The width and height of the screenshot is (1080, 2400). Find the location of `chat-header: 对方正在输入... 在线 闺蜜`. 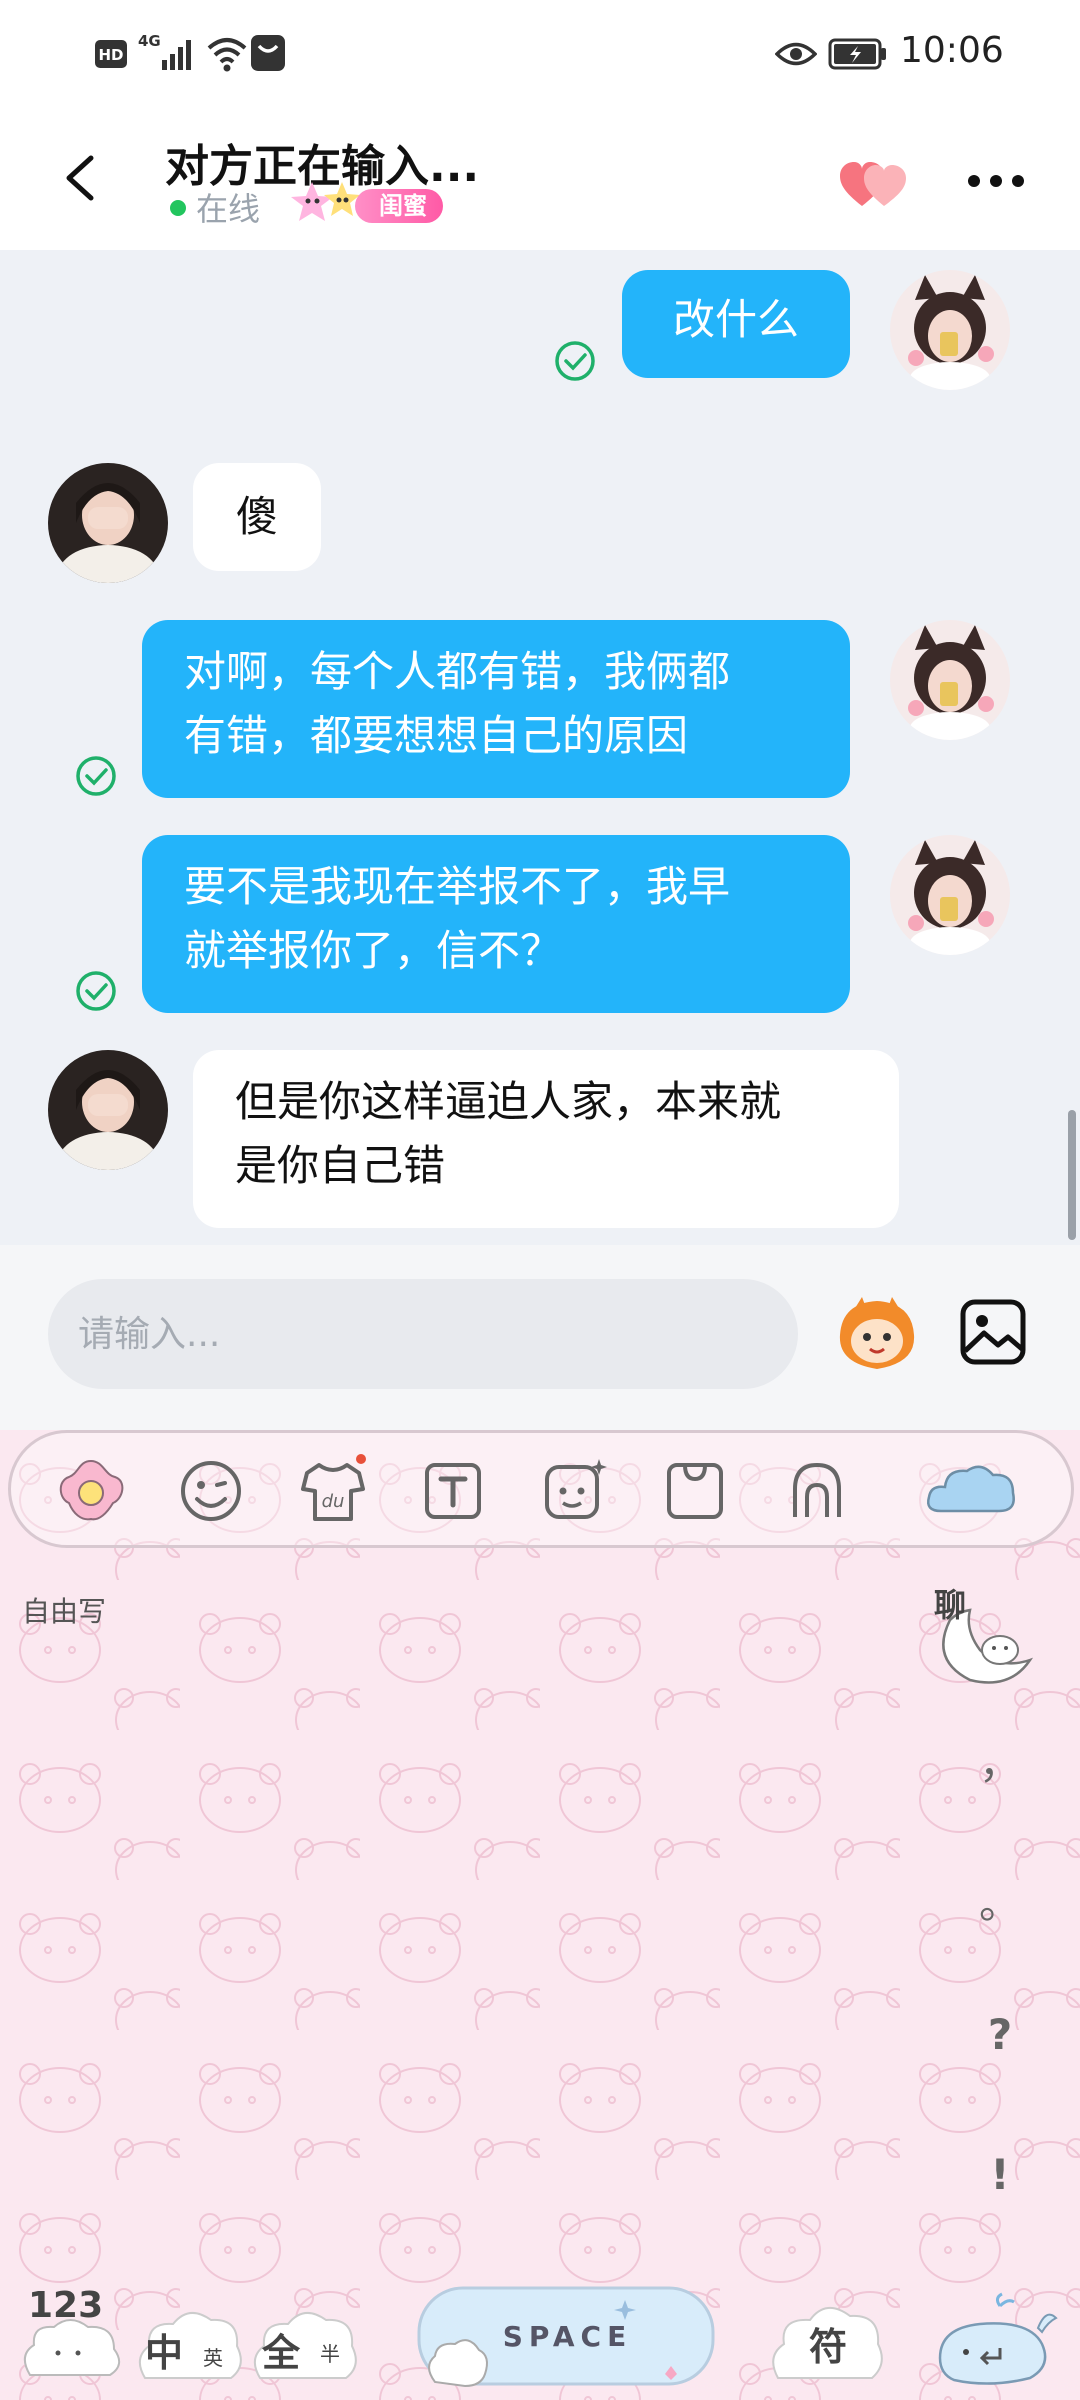

chat-header: 对方正在输入... 在线 闺蜜 is located at coordinates (540, 180).